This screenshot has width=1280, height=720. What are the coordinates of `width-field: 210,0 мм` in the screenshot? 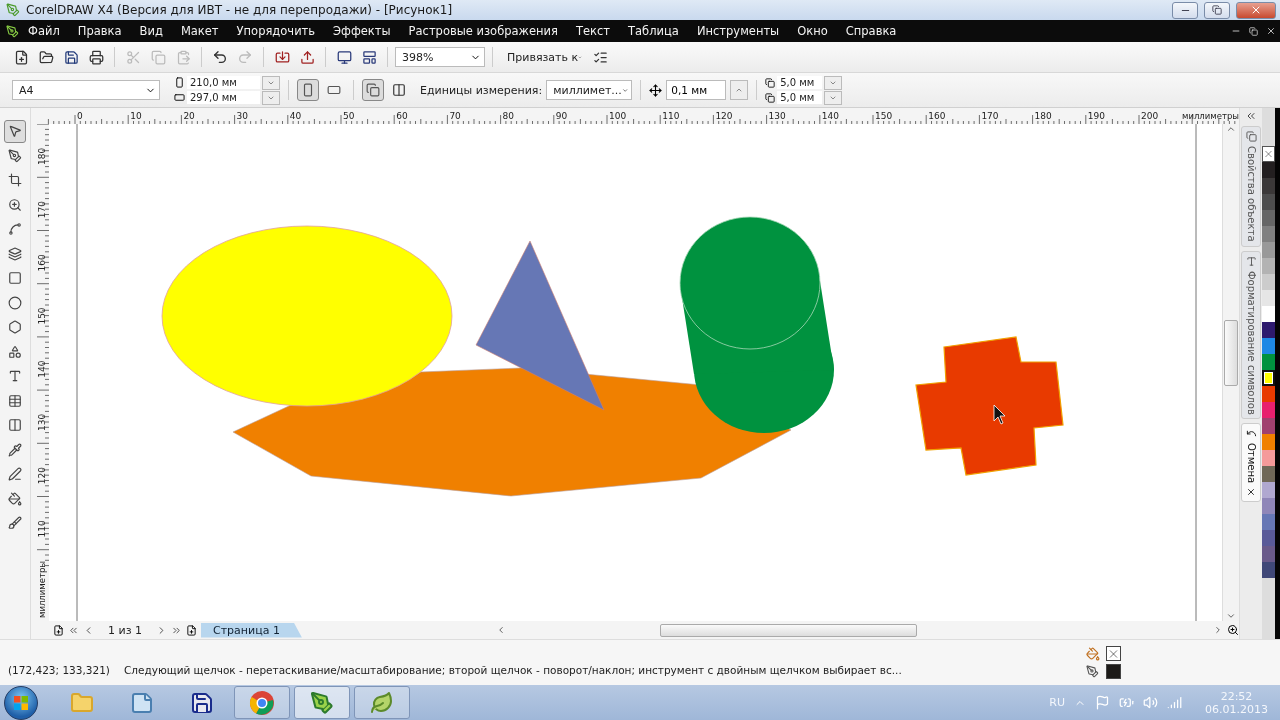 It's located at (223, 82).